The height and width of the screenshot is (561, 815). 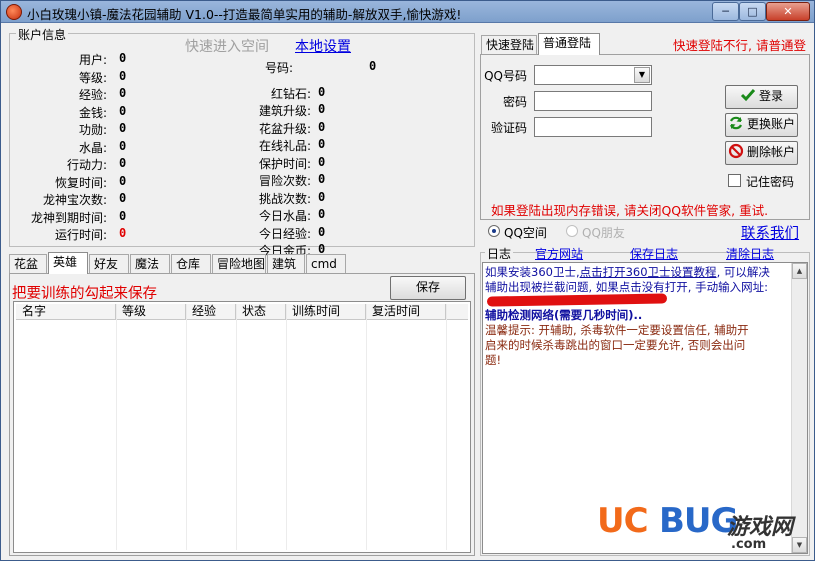 What do you see at coordinates (572, 231) in the screenshot?
I see `qq-friends-radio` at bounding box center [572, 231].